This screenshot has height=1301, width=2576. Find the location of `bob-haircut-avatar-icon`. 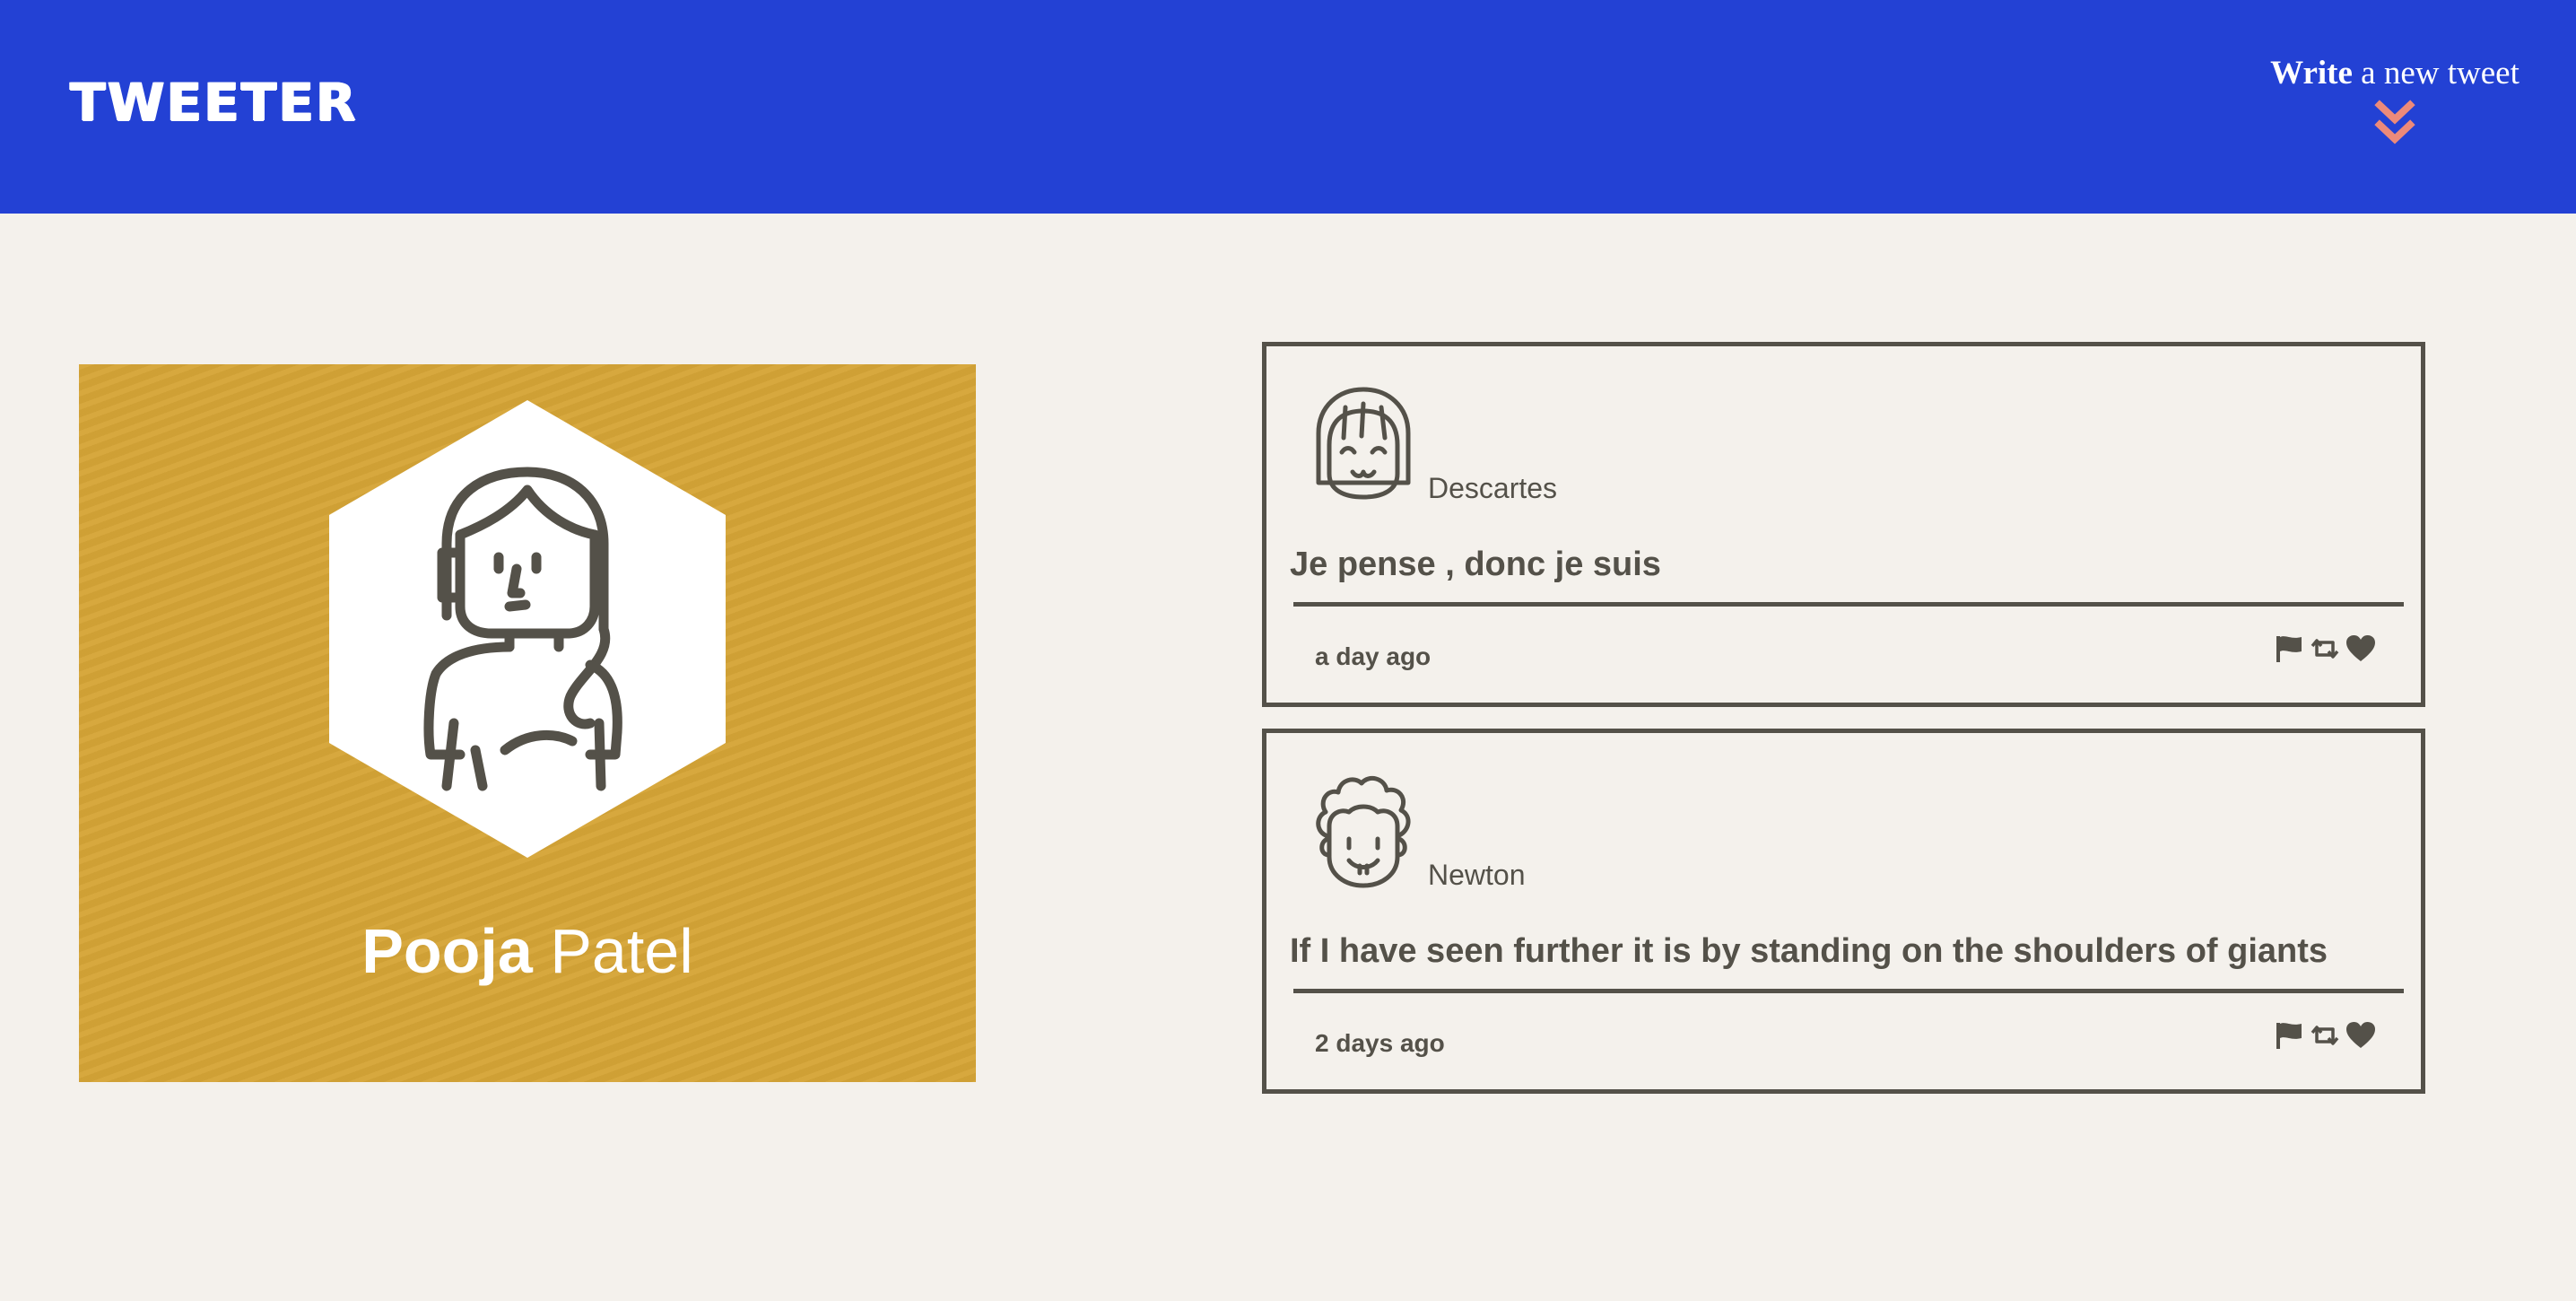

bob-haircut-avatar-icon is located at coordinates (1363, 443).